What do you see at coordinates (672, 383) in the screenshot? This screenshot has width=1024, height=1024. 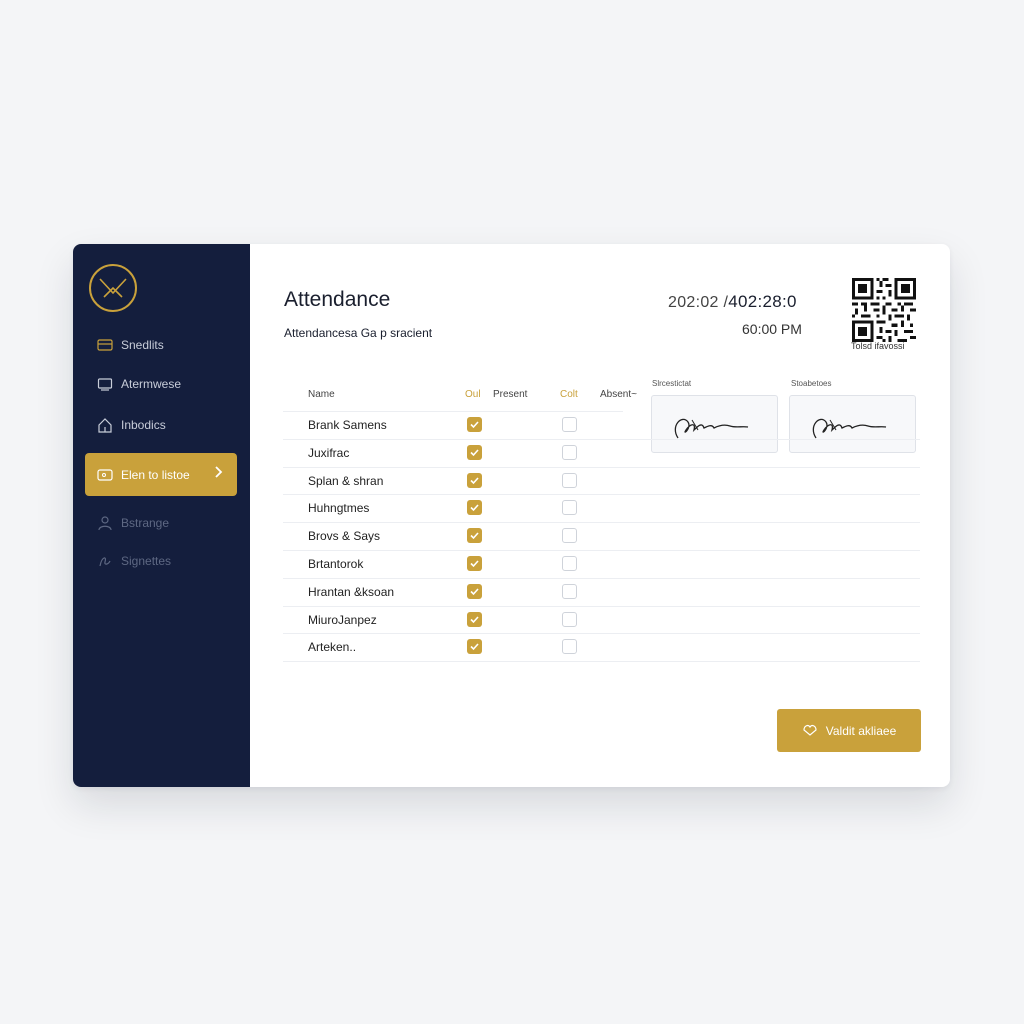 I see `signature-label: Slrcestictat` at bounding box center [672, 383].